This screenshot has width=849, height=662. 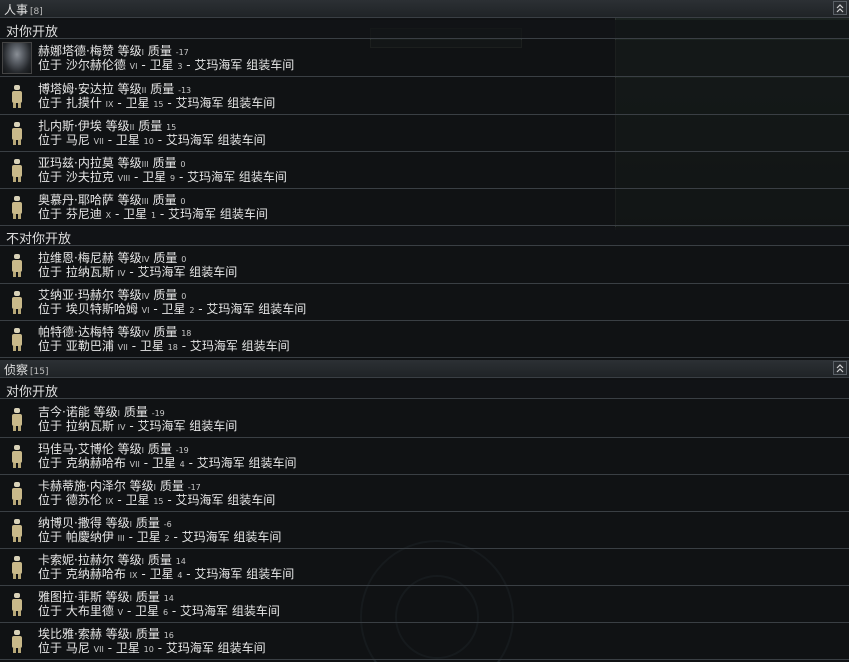 I want to click on location-system: 位于 德苏伦, so click(x=70, y=500).